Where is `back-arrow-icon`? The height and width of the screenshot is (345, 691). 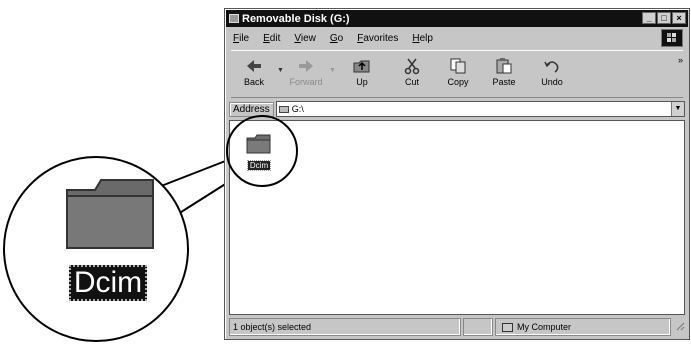
back-arrow-icon is located at coordinates (254, 66).